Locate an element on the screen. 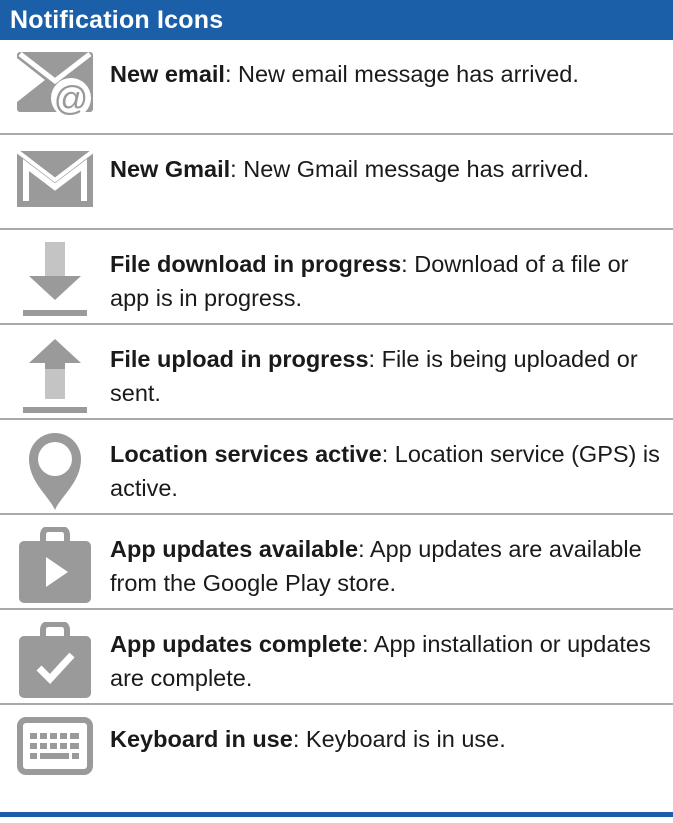 This screenshot has width=673, height=823. item-description: New email message has arrived. is located at coordinates (405, 74).